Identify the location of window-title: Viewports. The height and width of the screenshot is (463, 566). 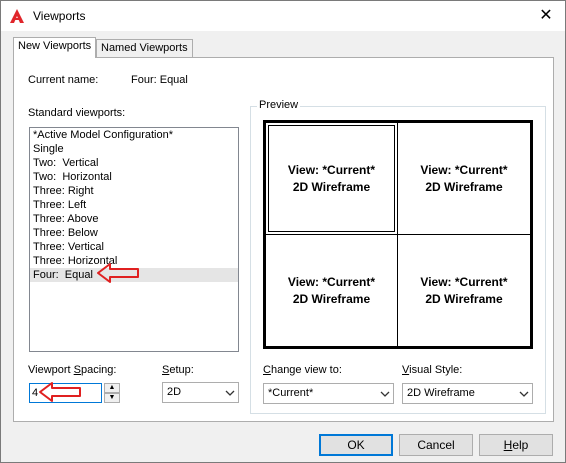
(59, 16).